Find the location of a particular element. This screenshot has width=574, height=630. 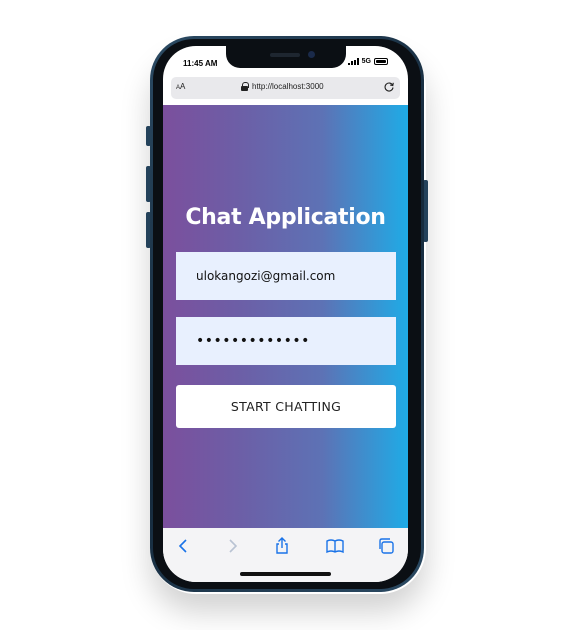

signal-icon is located at coordinates (353, 61).